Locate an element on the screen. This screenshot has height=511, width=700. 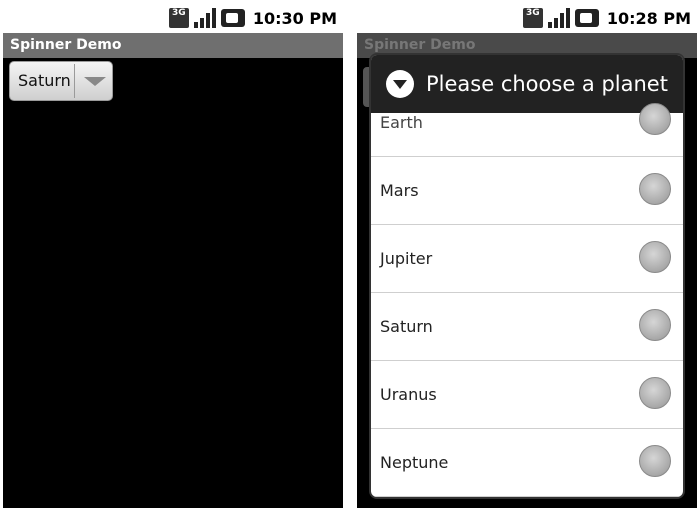
planet-spinner: Saturn is located at coordinates (61, 81).